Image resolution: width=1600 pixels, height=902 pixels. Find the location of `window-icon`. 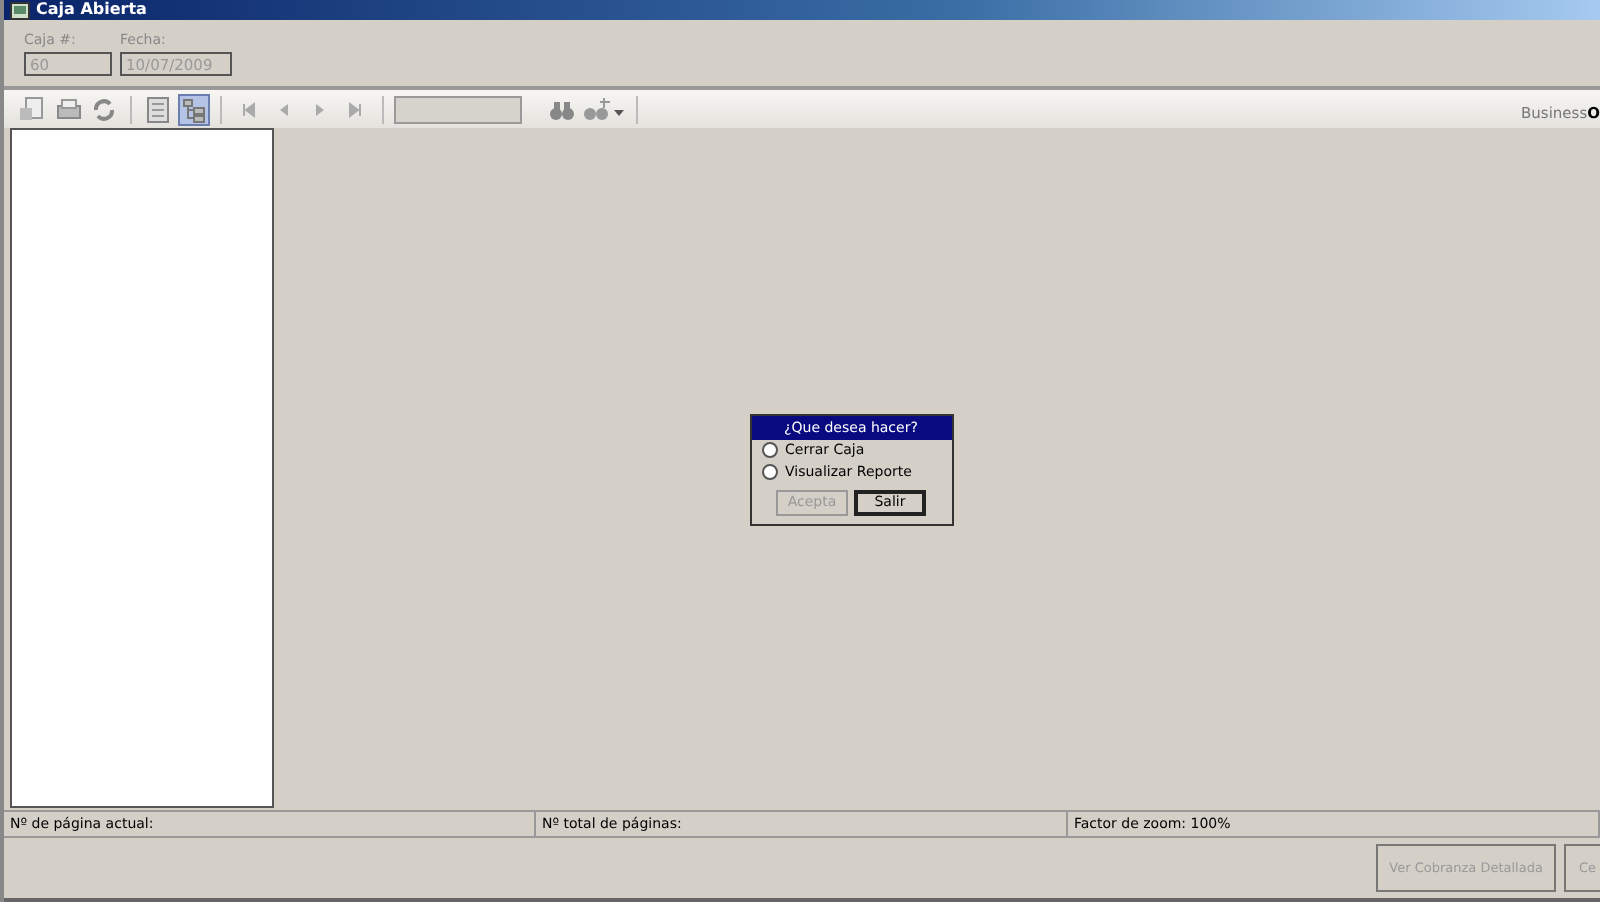

window-icon is located at coordinates (20, 10).